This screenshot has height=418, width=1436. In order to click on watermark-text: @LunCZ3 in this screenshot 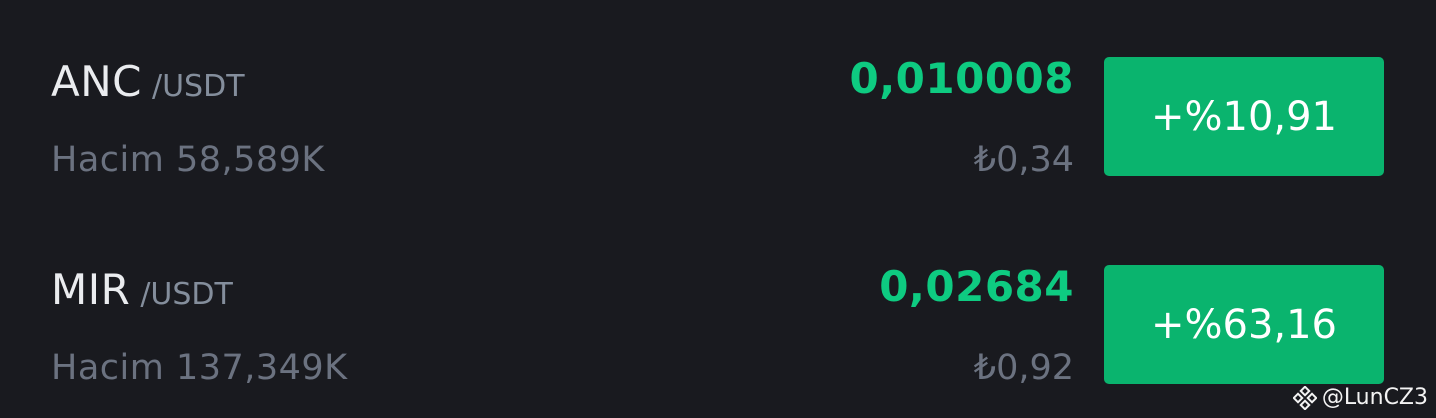, I will do `click(1374, 397)`.